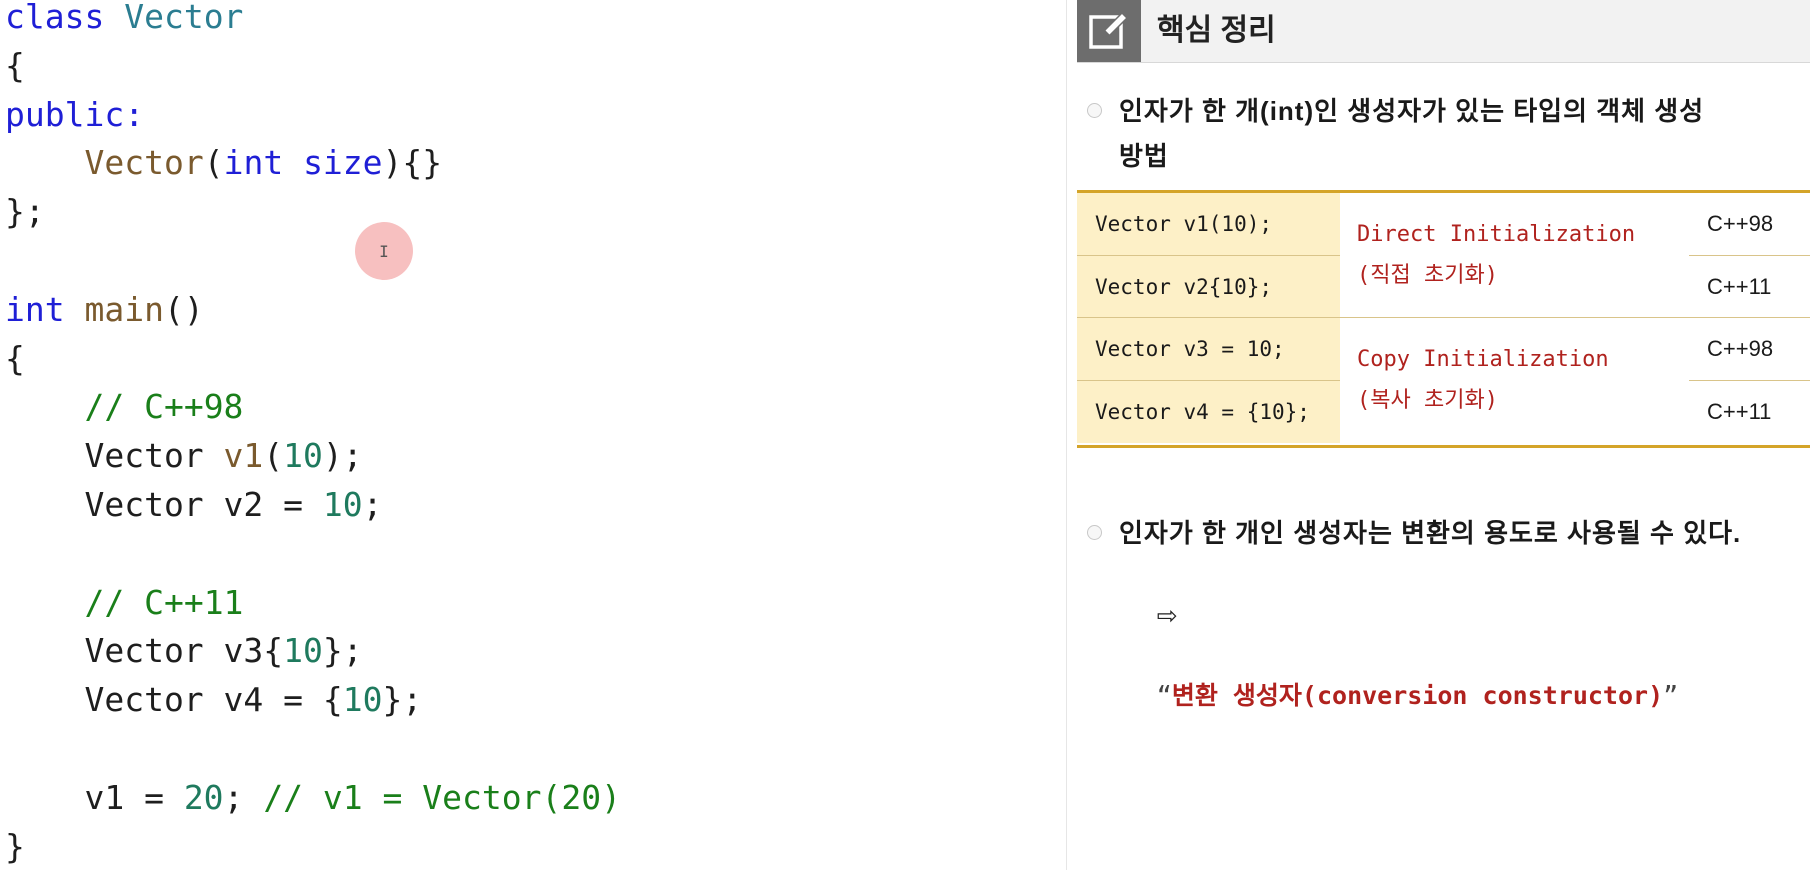 The width and height of the screenshot is (1810, 870). Describe the element at coordinates (342, 456) in the screenshot. I see `code-token: );` at that location.